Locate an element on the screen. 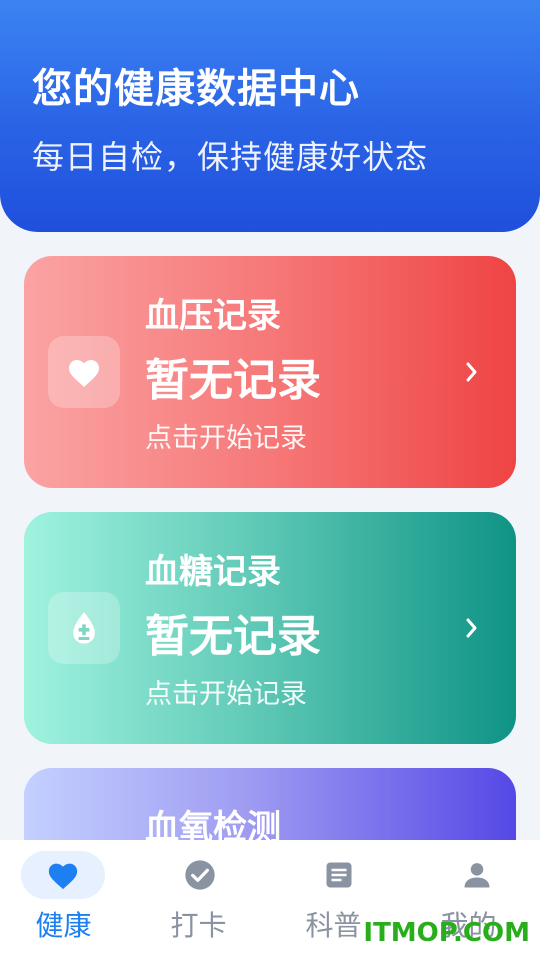 The width and height of the screenshot is (540, 960). blood-glucose-value: 暂无记录 is located at coordinates (233, 636).